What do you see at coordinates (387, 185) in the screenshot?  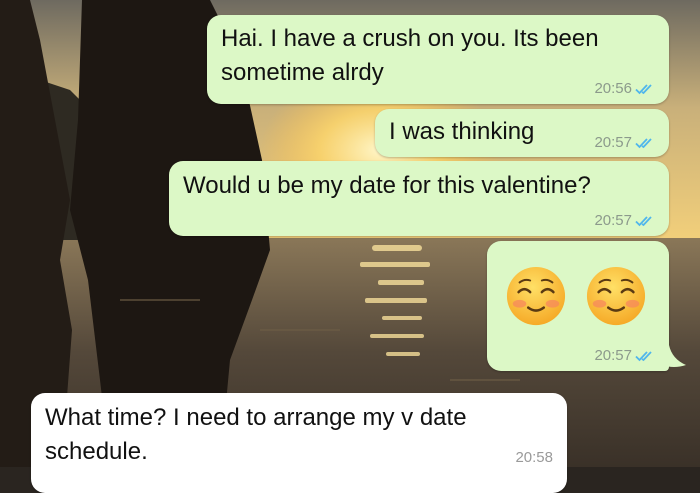 I see `message-text: Would u be my date for this valentine?` at bounding box center [387, 185].